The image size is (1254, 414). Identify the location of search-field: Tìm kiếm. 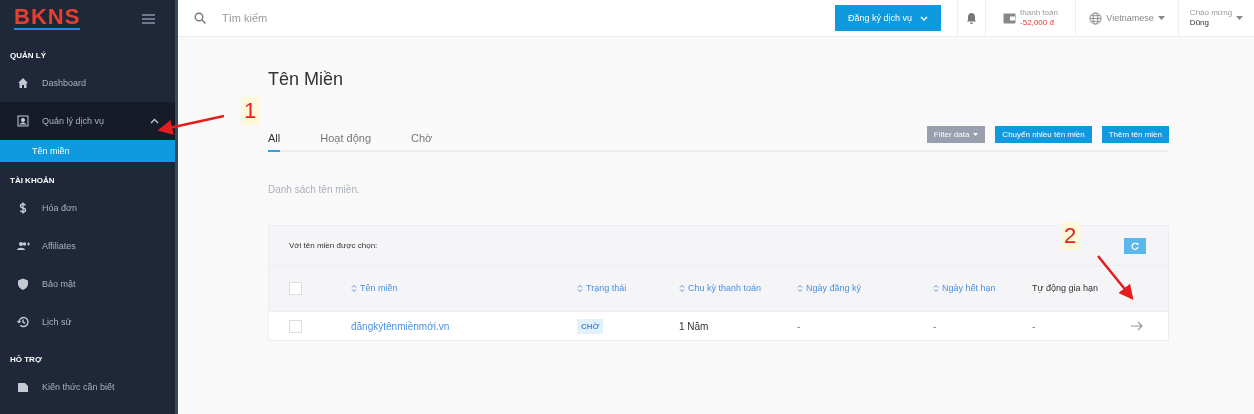
(320, 18).